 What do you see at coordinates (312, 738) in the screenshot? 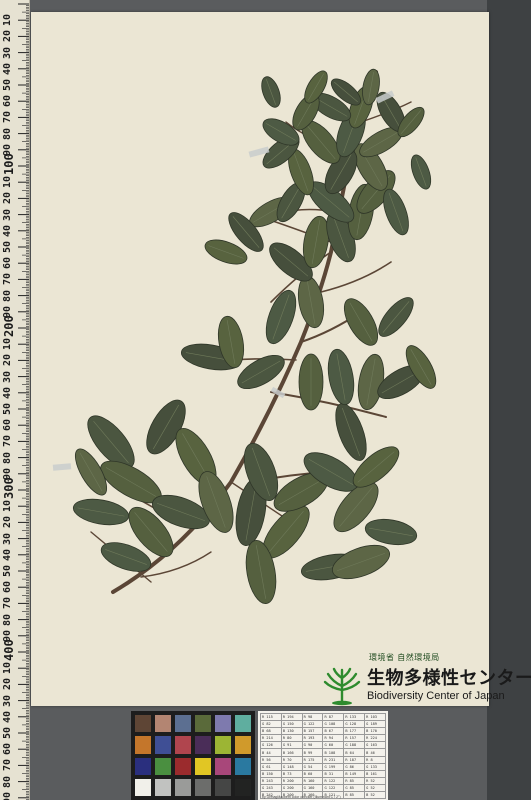
I see `table-cell: R 193` at bounding box center [312, 738].